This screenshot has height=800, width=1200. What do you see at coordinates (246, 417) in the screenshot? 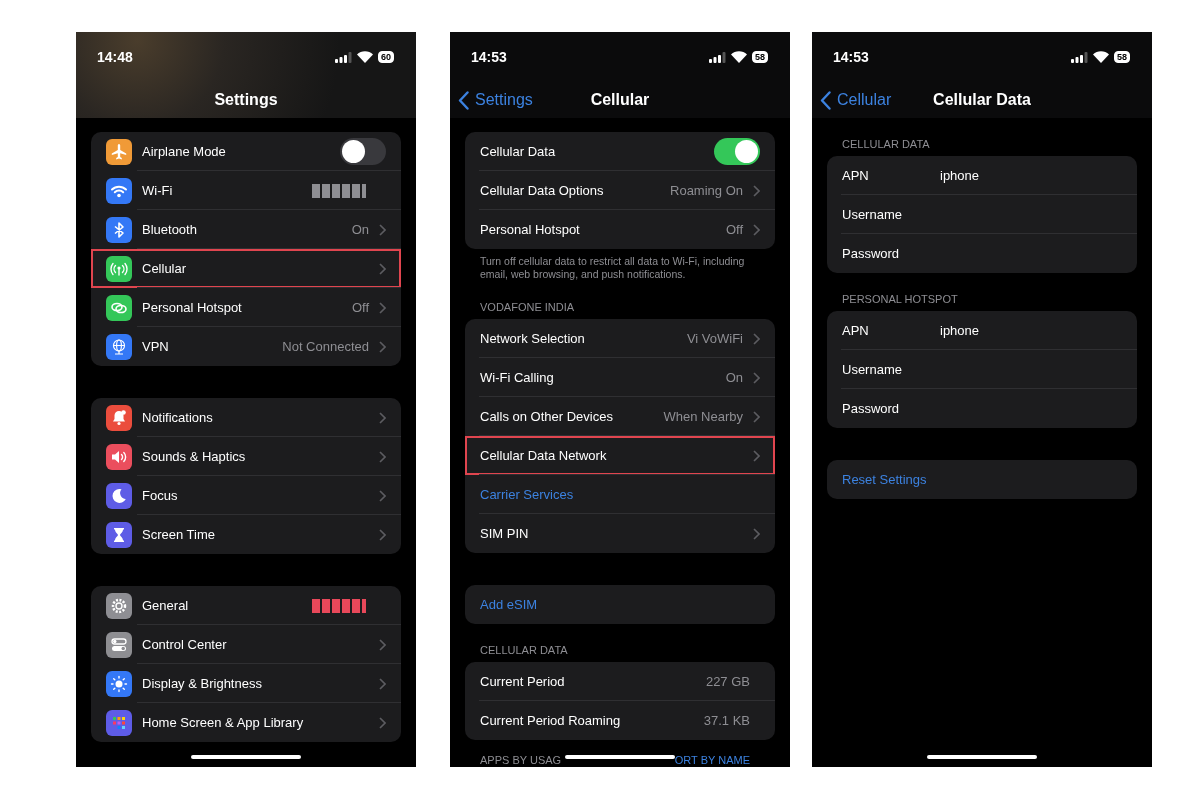
I see `settings-row: Notifications` at bounding box center [246, 417].